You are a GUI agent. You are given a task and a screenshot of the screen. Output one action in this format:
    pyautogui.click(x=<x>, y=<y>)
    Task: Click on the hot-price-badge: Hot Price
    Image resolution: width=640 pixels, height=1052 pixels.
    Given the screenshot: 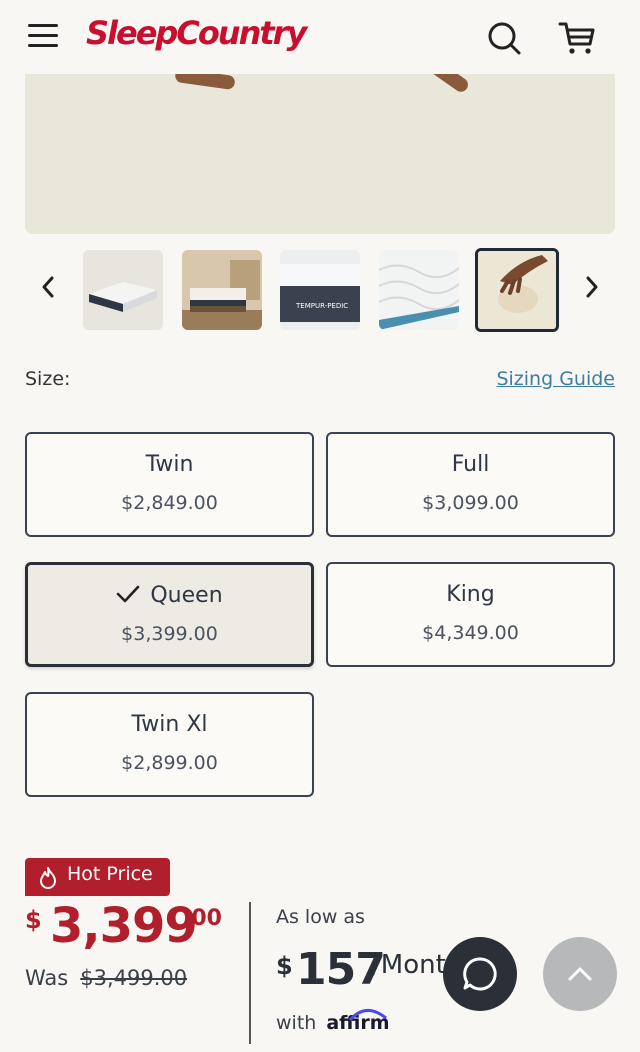 What is the action you would take?
    pyautogui.click(x=97, y=877)
    